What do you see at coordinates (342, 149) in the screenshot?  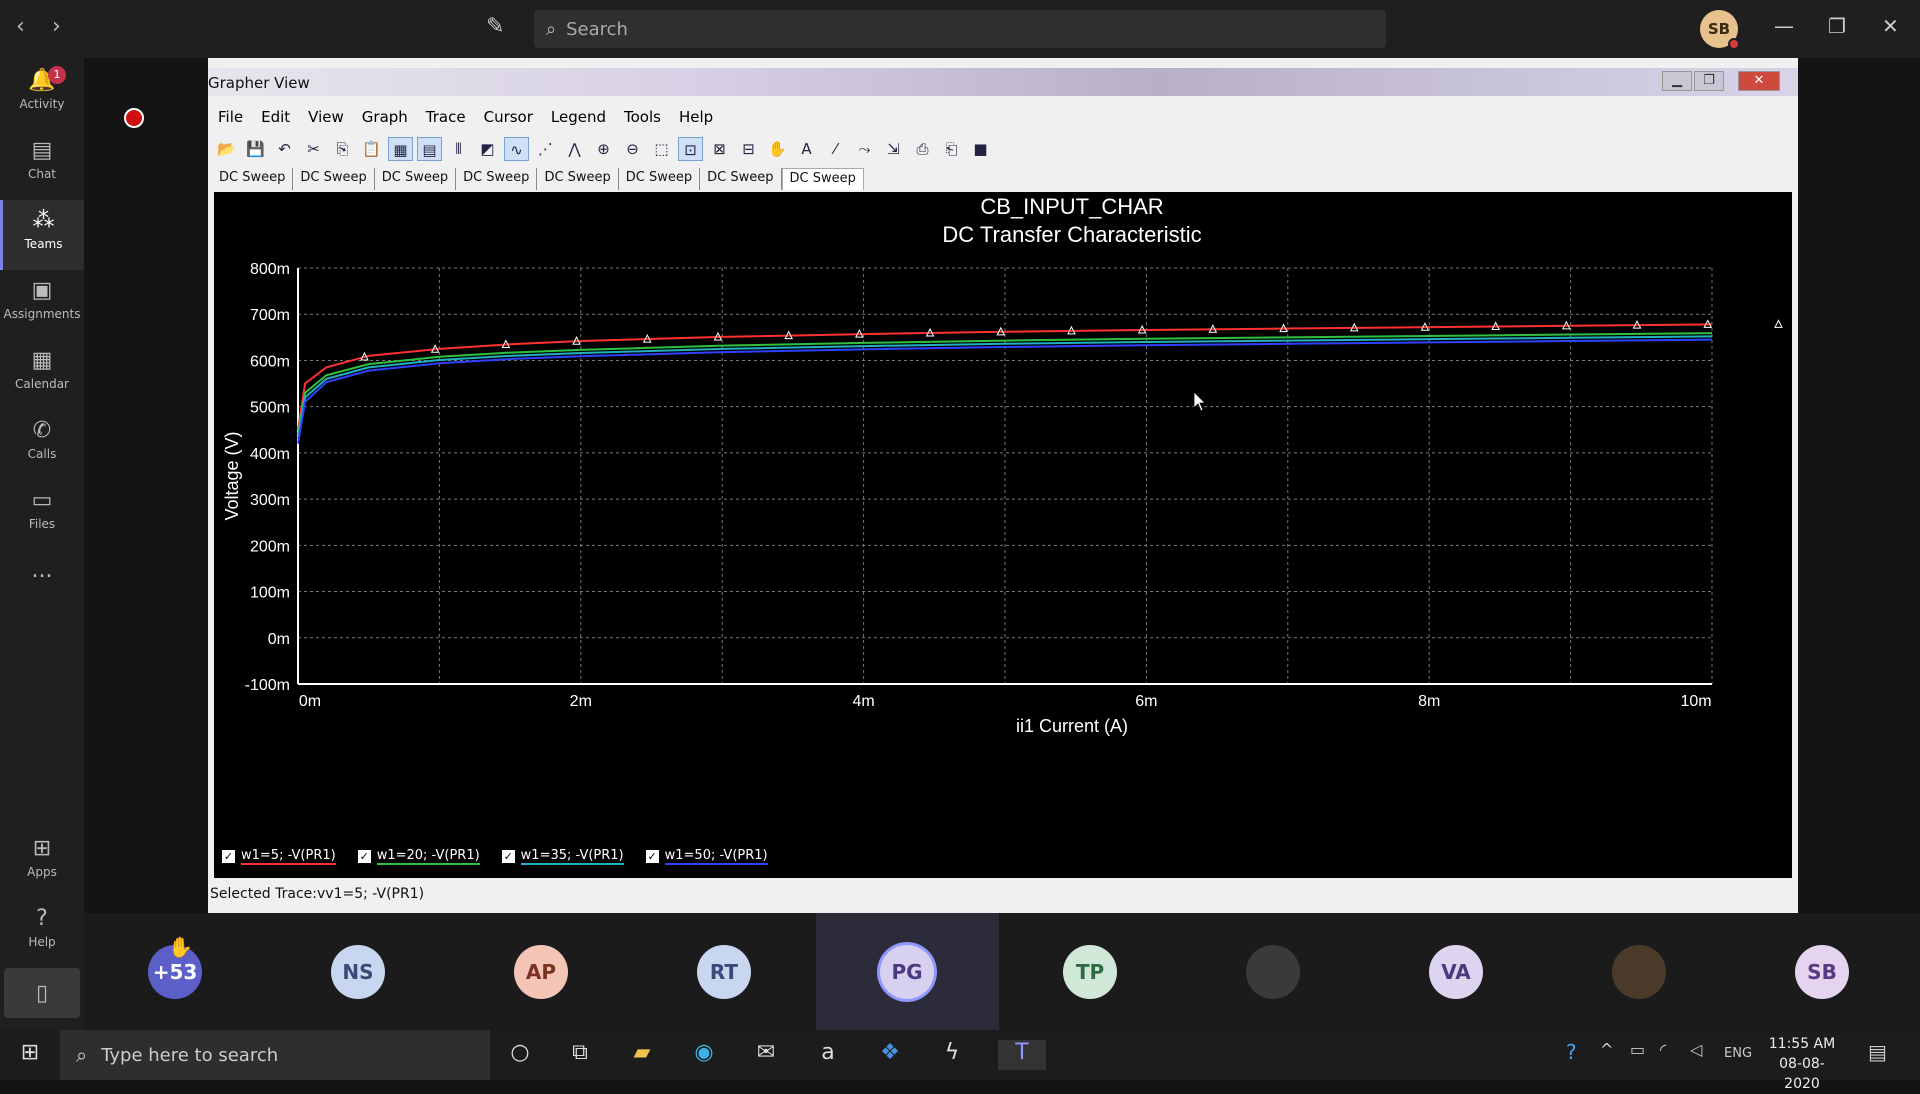 I see `copy-icon: ⎘` at bounding box center [342, 149].